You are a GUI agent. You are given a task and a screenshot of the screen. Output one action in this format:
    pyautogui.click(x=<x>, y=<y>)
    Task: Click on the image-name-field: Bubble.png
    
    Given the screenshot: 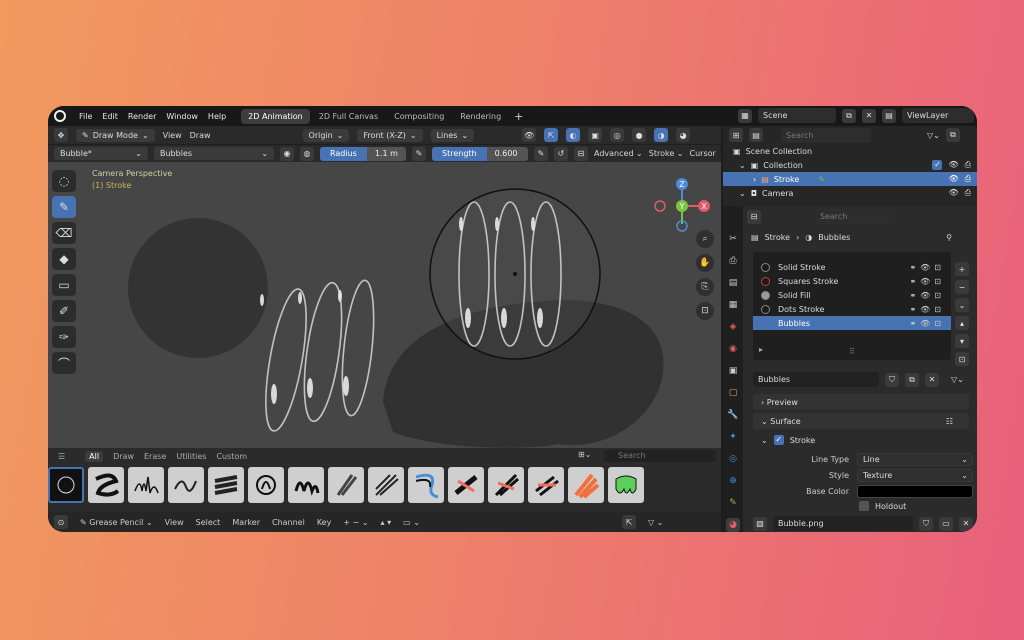 What is the action you would take?
    pyautogui.click(x=843, y=523)
    